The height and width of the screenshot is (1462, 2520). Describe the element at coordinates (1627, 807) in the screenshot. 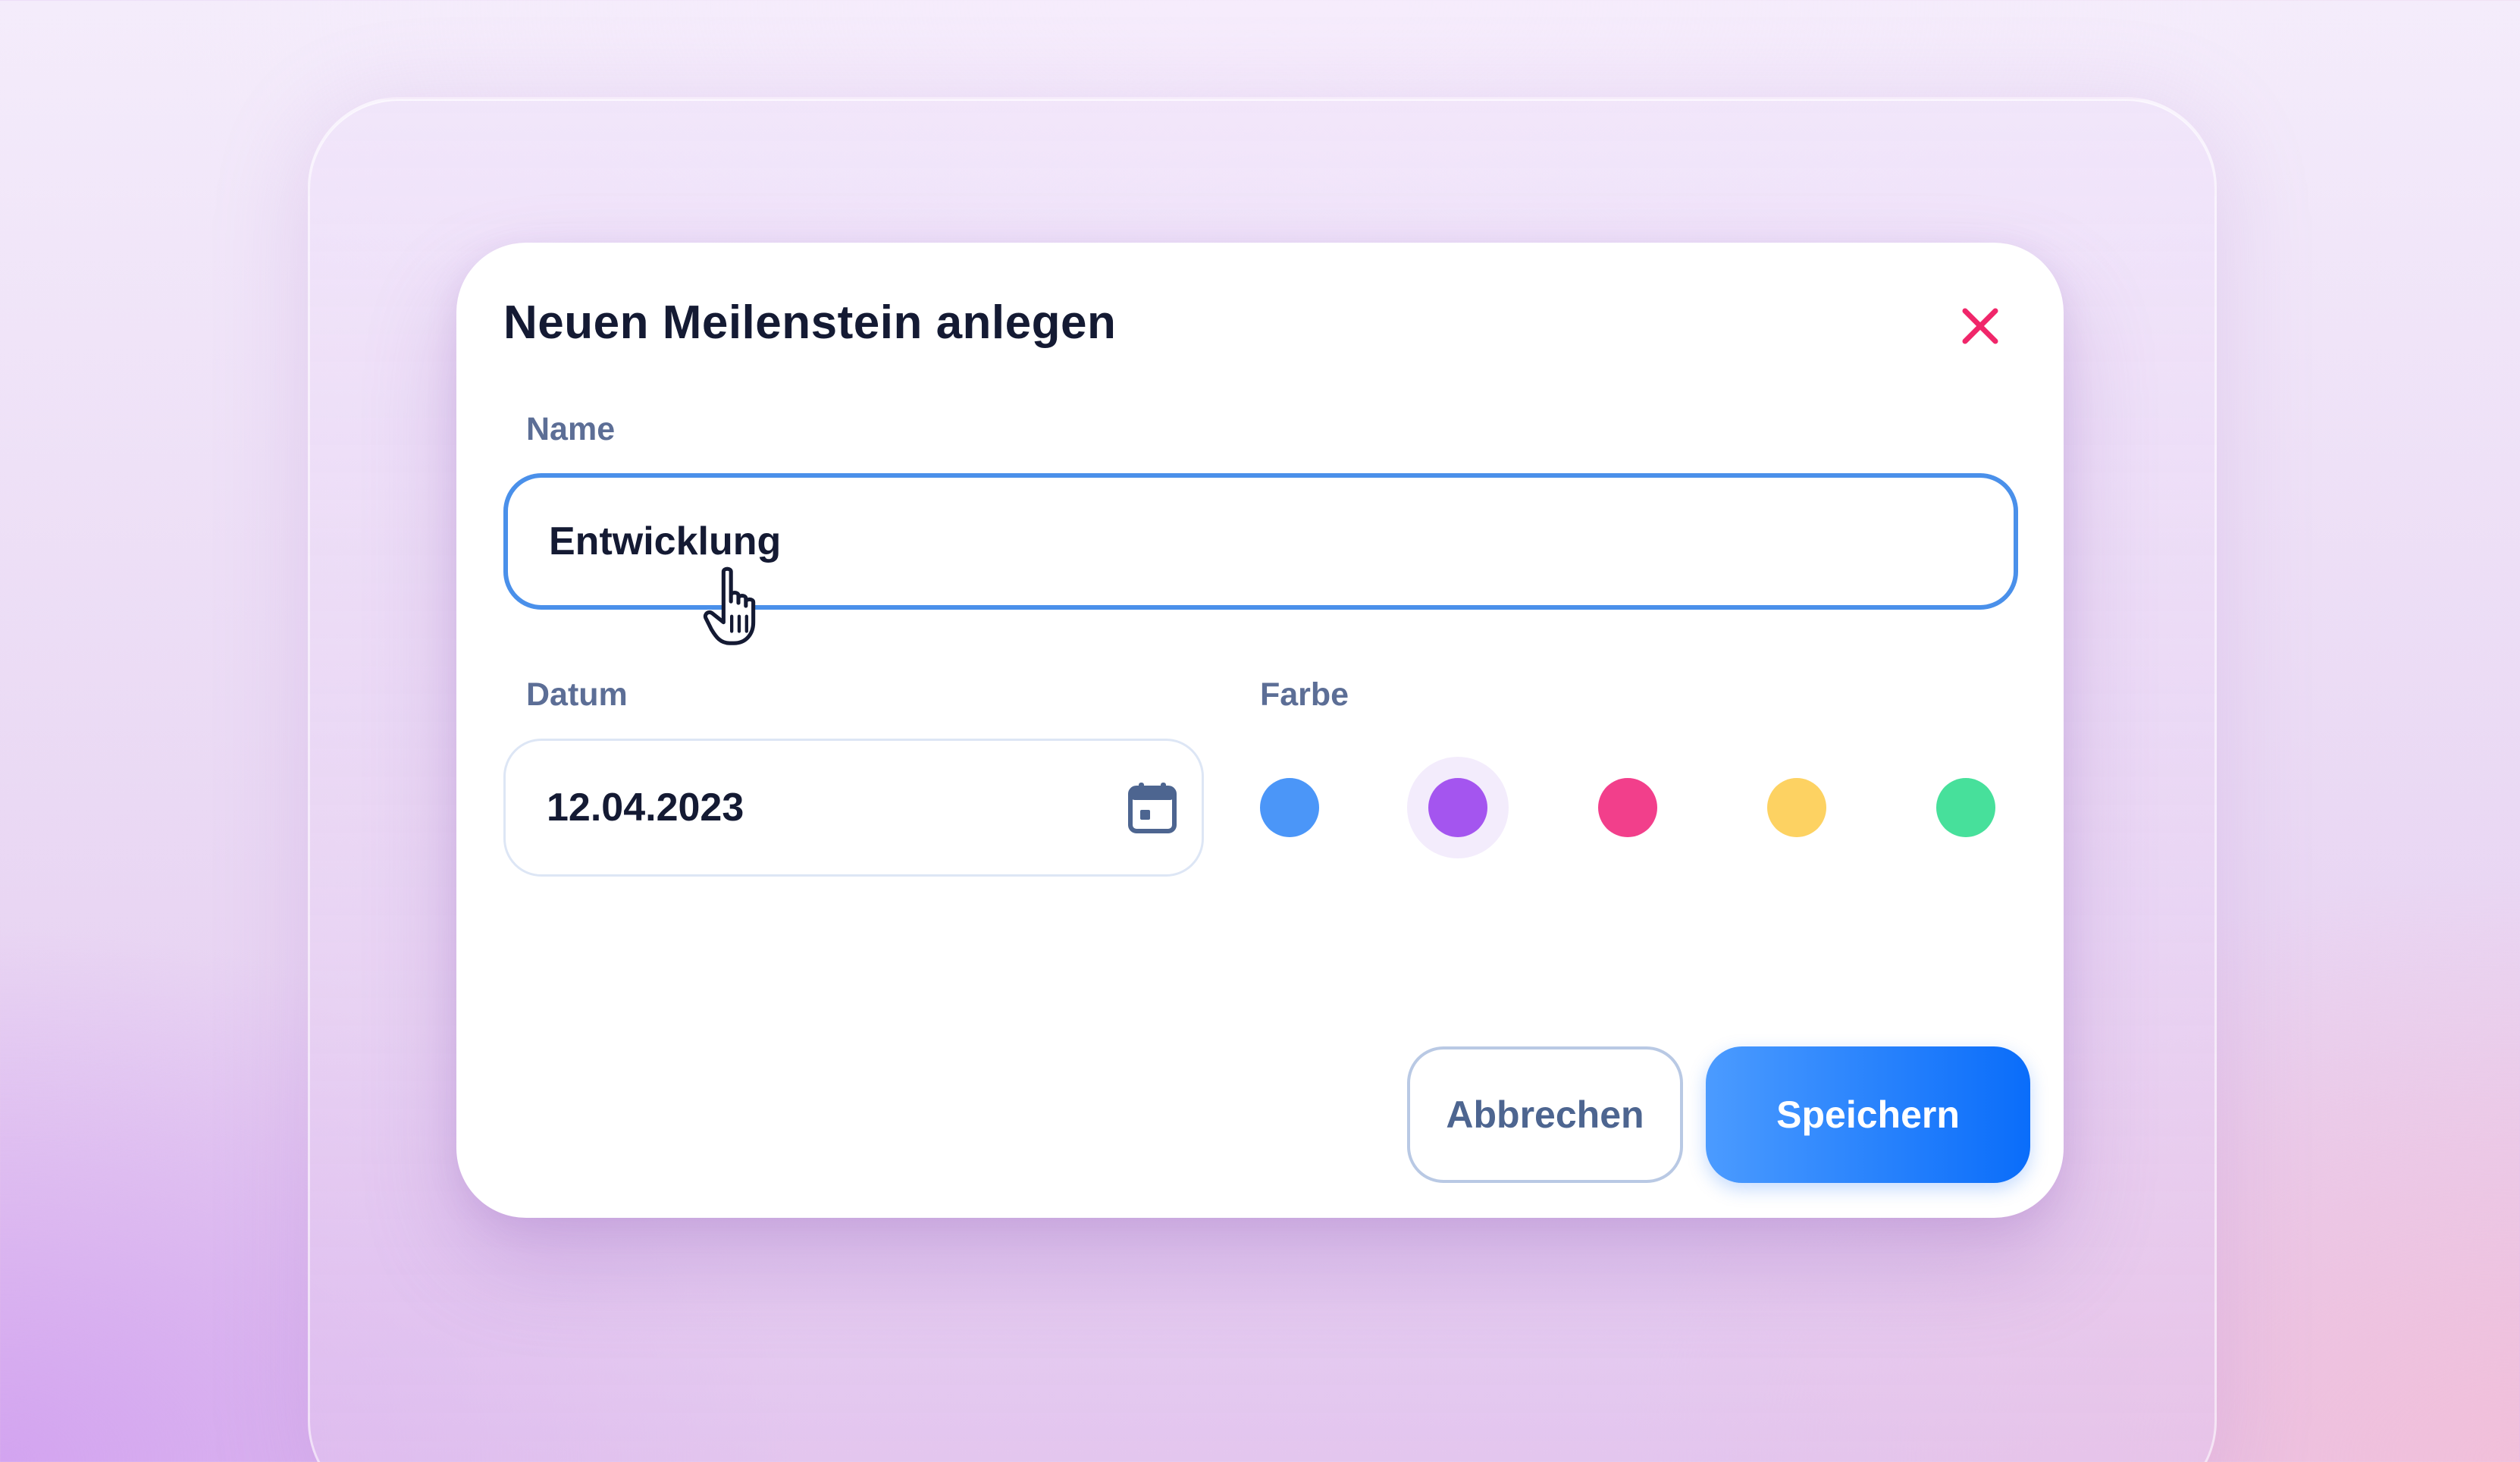

I see `color-swatch-pink` at that location.